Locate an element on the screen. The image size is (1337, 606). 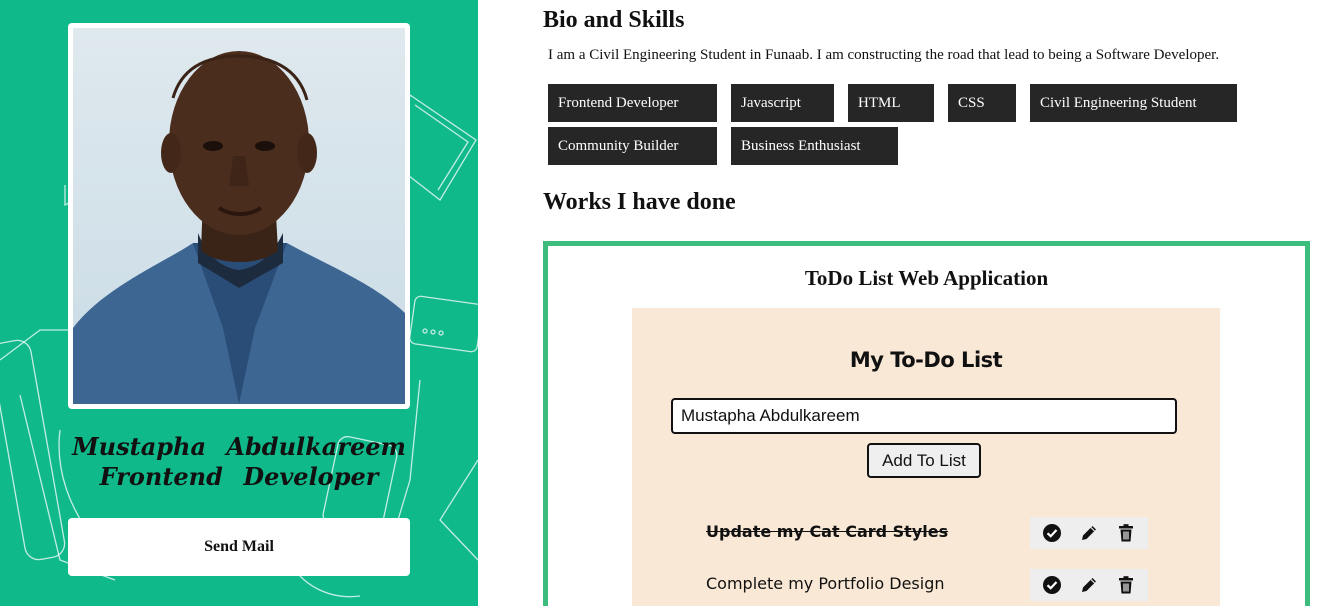
skill-tag: HTML is located at coordinates (891, 103).